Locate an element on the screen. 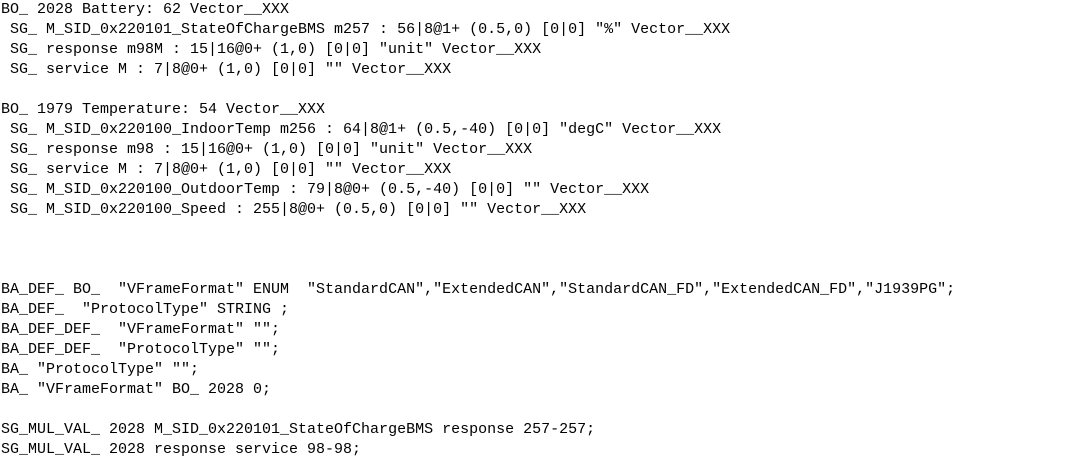 The height and width of the screenshot is (469, 1082). attribute-line: BA_ "VFrameFormat" BO_ 2028 0; is located at coordinates (136, 389).